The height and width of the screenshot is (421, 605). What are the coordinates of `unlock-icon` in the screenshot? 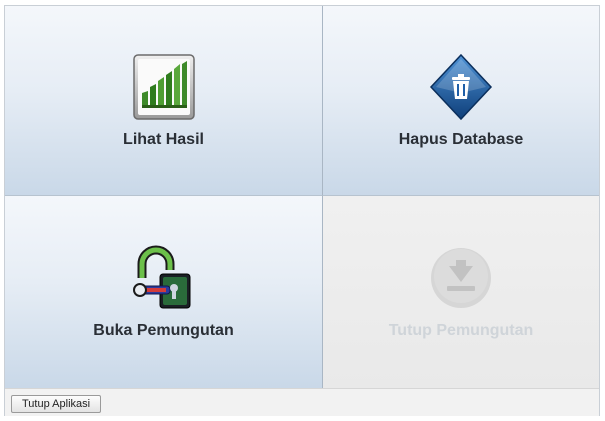 It's located at (161, 277).